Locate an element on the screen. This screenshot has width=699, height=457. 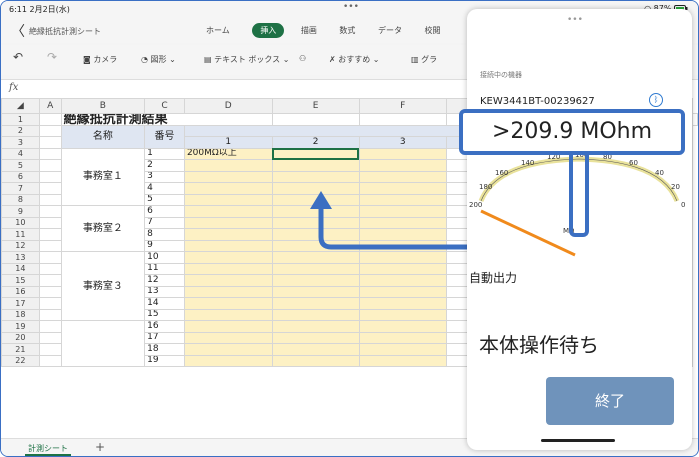
back-button: 〈 is located at coordinates (18, 31).